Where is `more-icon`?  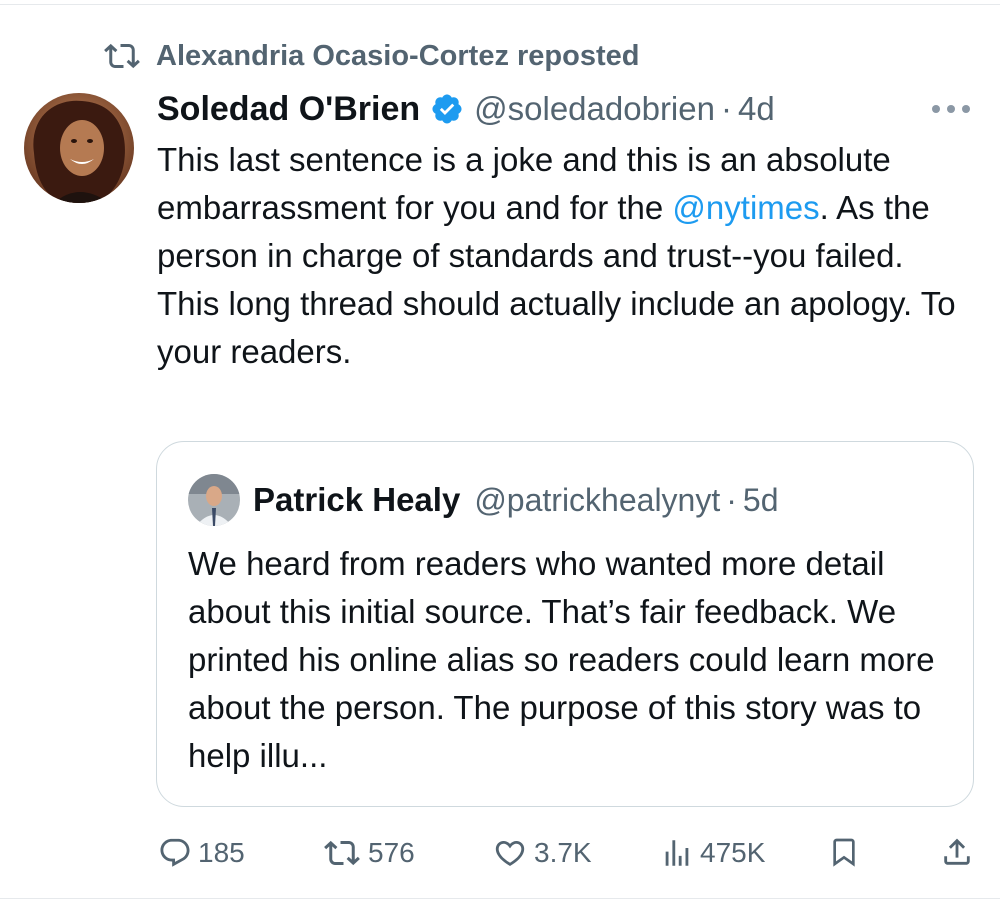 more-icon is located at coordinates (951, 109).